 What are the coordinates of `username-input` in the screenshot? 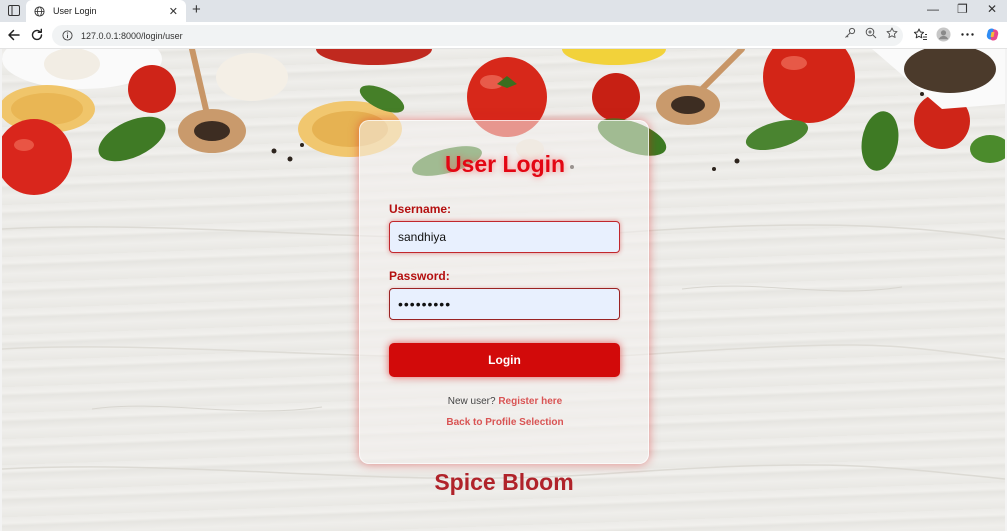 It's located at (504, 237).